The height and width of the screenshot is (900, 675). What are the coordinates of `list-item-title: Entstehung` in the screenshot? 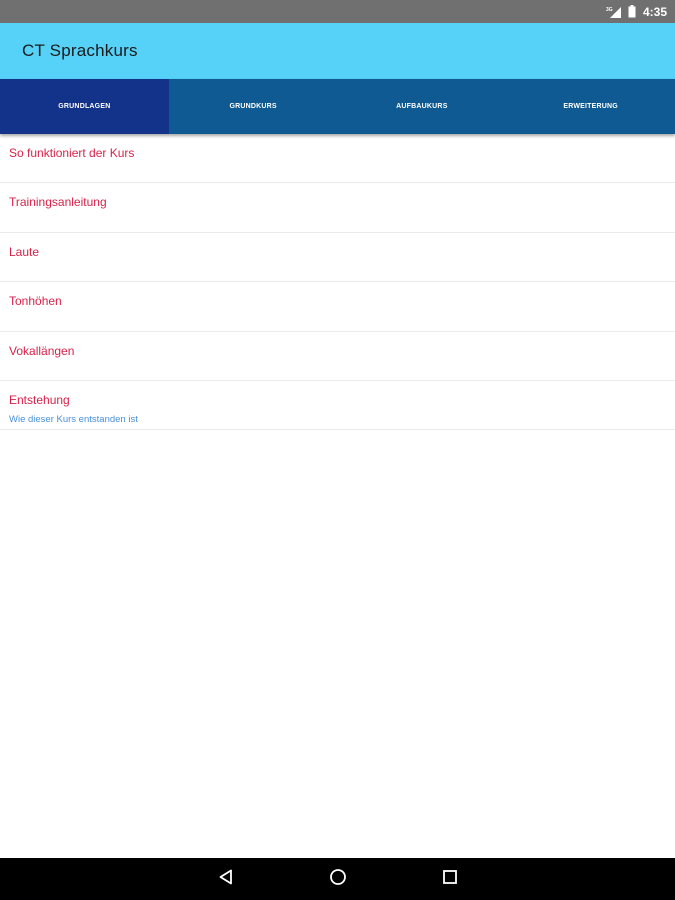 It's located at (39, 399).